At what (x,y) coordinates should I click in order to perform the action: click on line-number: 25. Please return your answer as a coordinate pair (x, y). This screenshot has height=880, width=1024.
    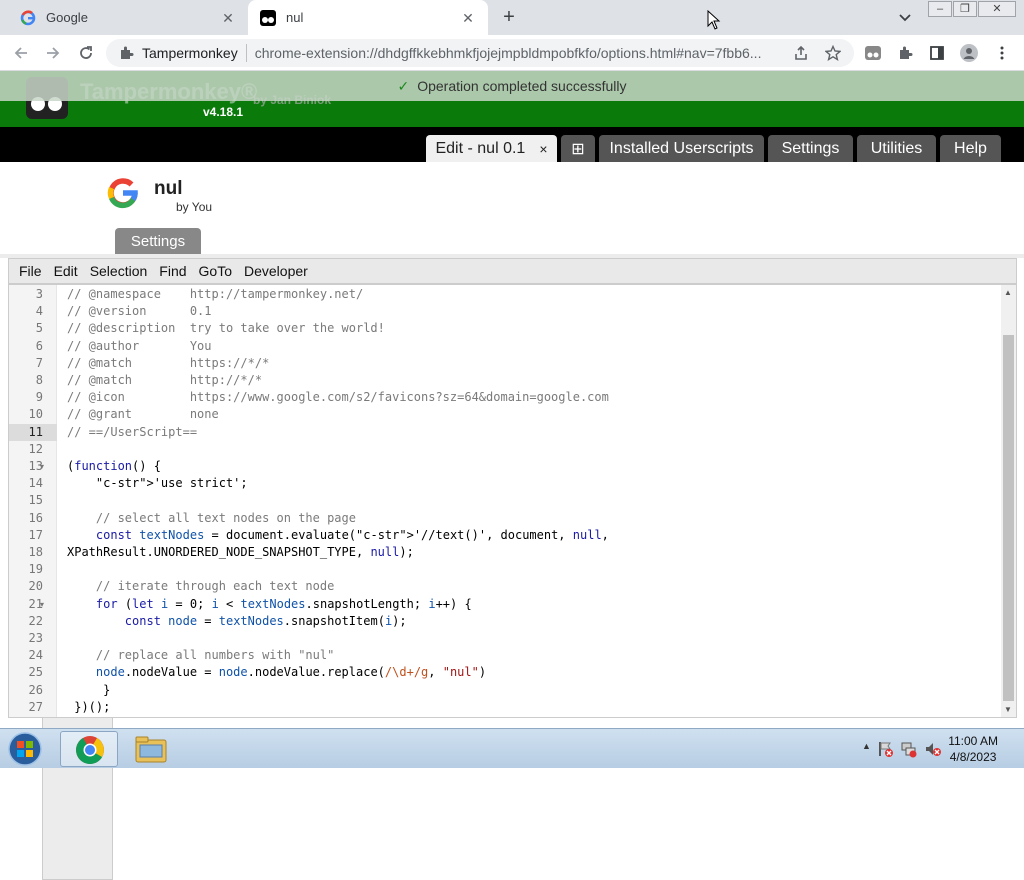
    Looking at the image, I should click on (35, 672).